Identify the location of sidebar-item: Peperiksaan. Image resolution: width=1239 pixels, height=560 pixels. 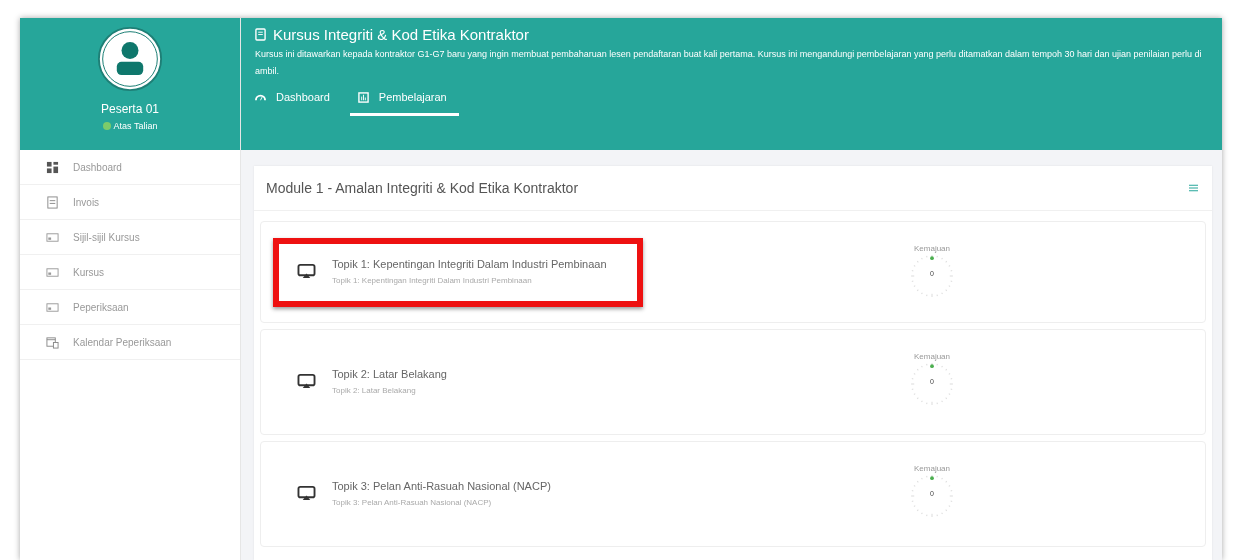
(130, 307).